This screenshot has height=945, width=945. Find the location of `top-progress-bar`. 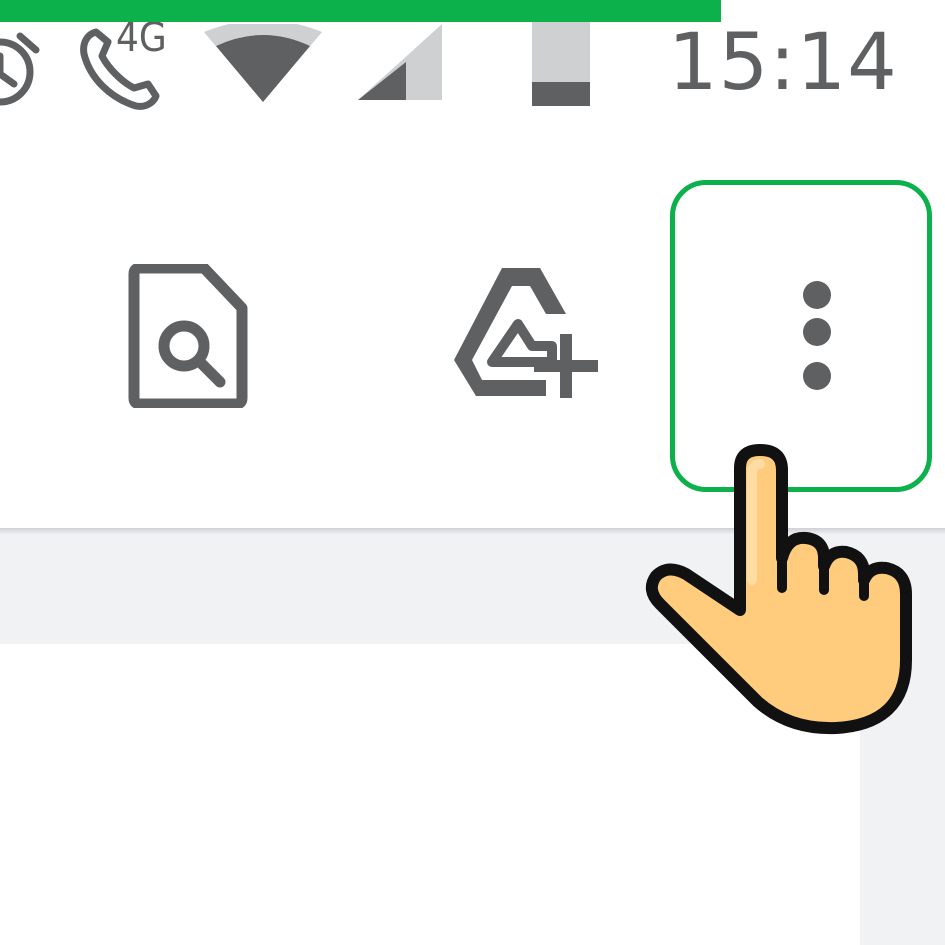

top-progress-bar is located at coordinates (360, 11).